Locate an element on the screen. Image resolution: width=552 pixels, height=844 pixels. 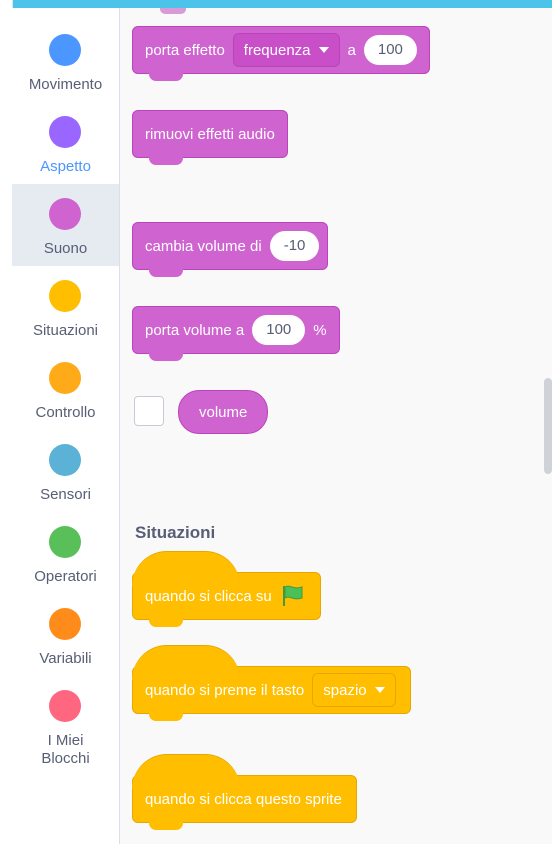
category-label: Variabili is located at coordinates (65, 658).